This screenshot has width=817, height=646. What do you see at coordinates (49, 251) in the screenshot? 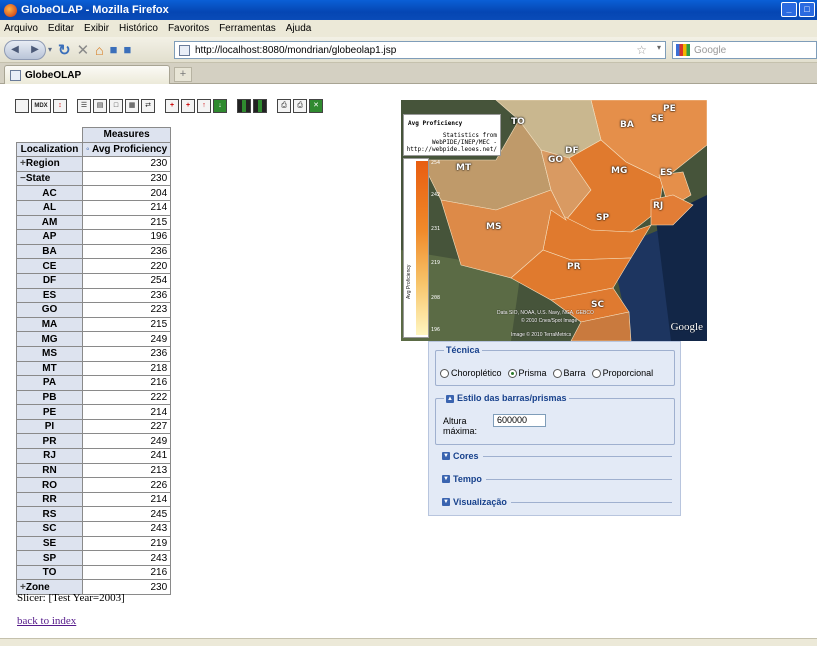
I see `row-member-cell: BA` at bounding box center [49, 251].